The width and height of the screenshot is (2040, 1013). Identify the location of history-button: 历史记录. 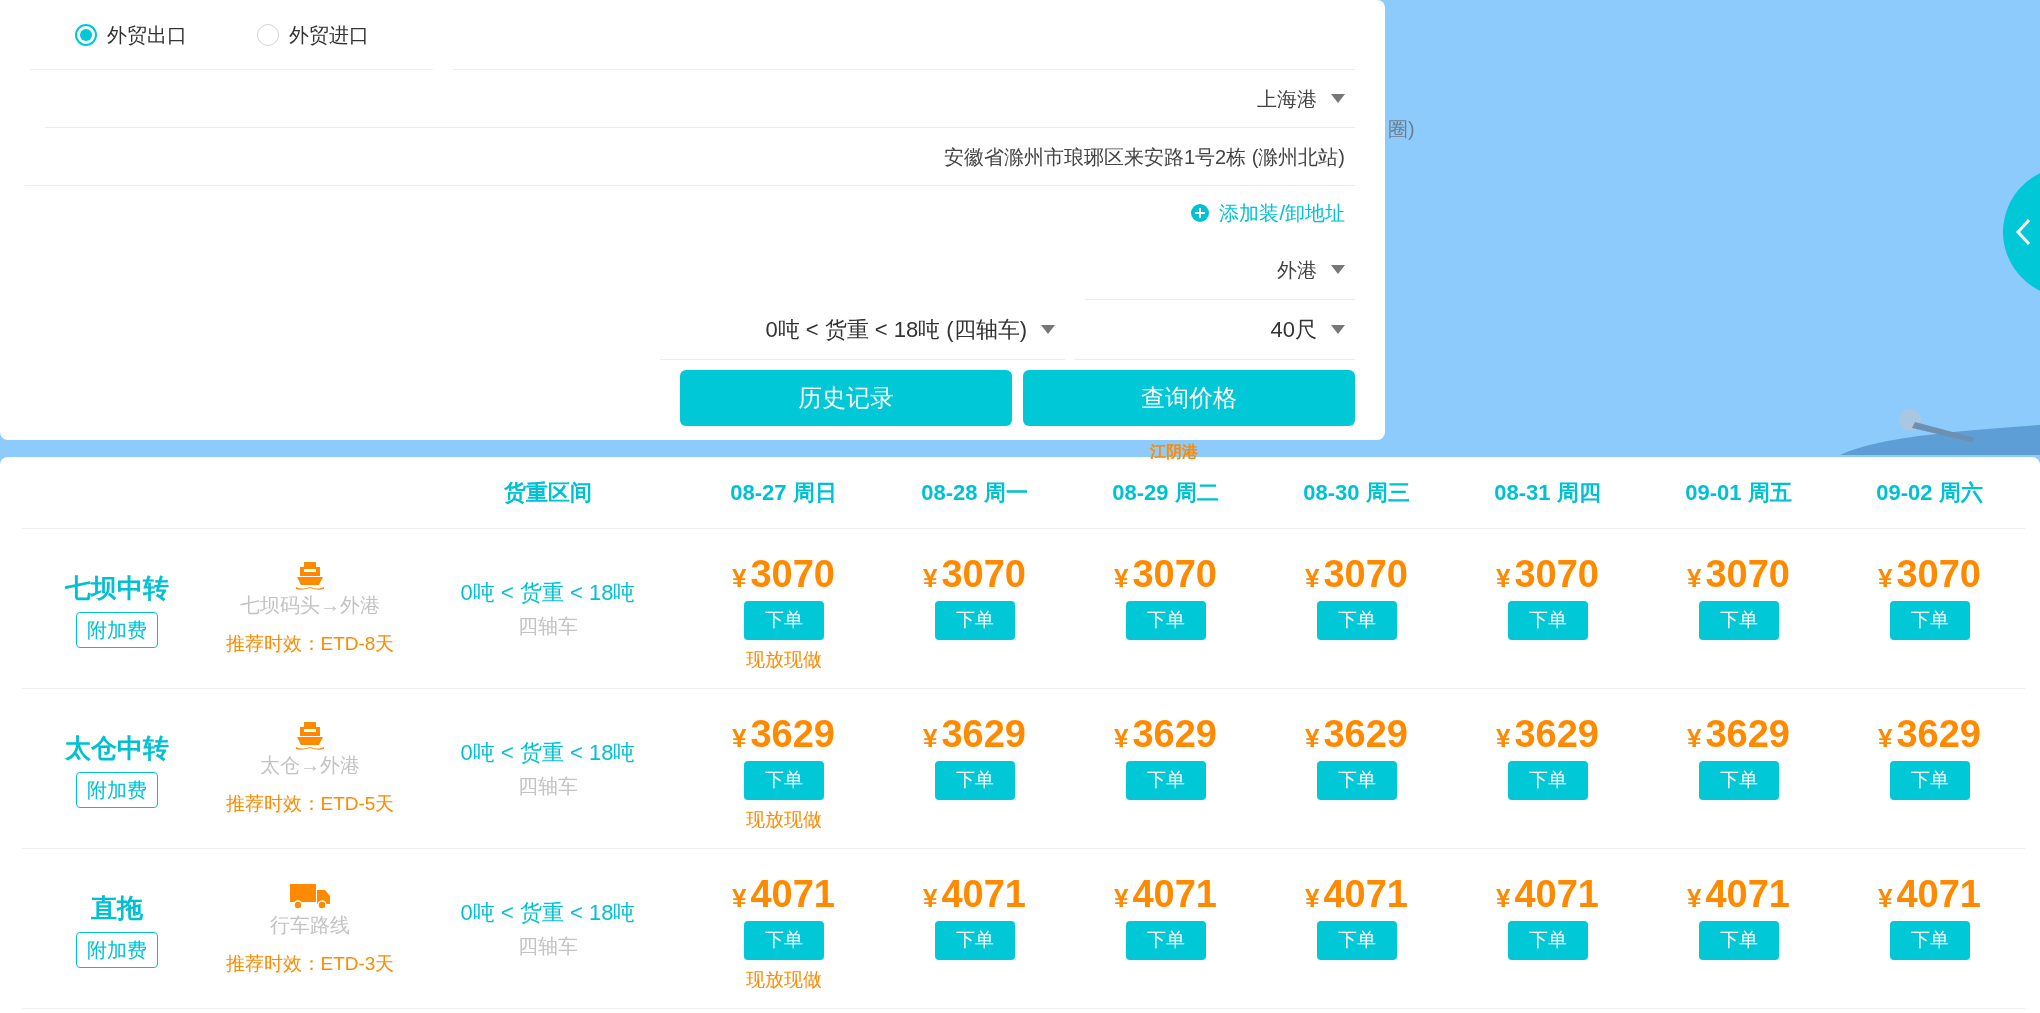
(846, 398).